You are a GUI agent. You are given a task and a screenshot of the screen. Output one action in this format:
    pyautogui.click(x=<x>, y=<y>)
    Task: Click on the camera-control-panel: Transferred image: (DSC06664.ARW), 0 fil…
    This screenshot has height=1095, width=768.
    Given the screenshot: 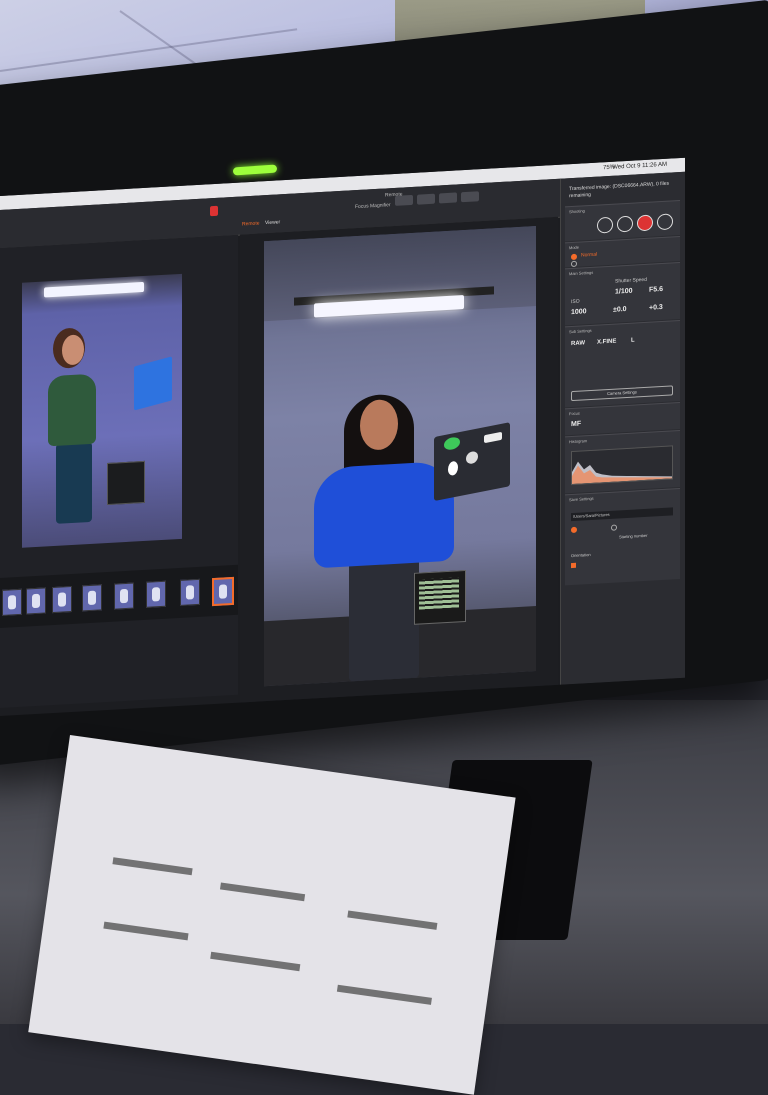 What is the action you would take?
    pyautogui.click(x=622, y=428)
    